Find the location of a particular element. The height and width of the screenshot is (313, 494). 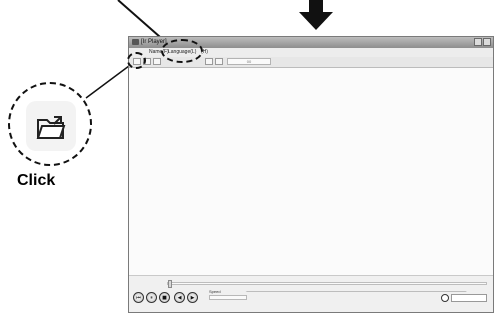

back-button: ◀ is located at coordinates (179, 297).